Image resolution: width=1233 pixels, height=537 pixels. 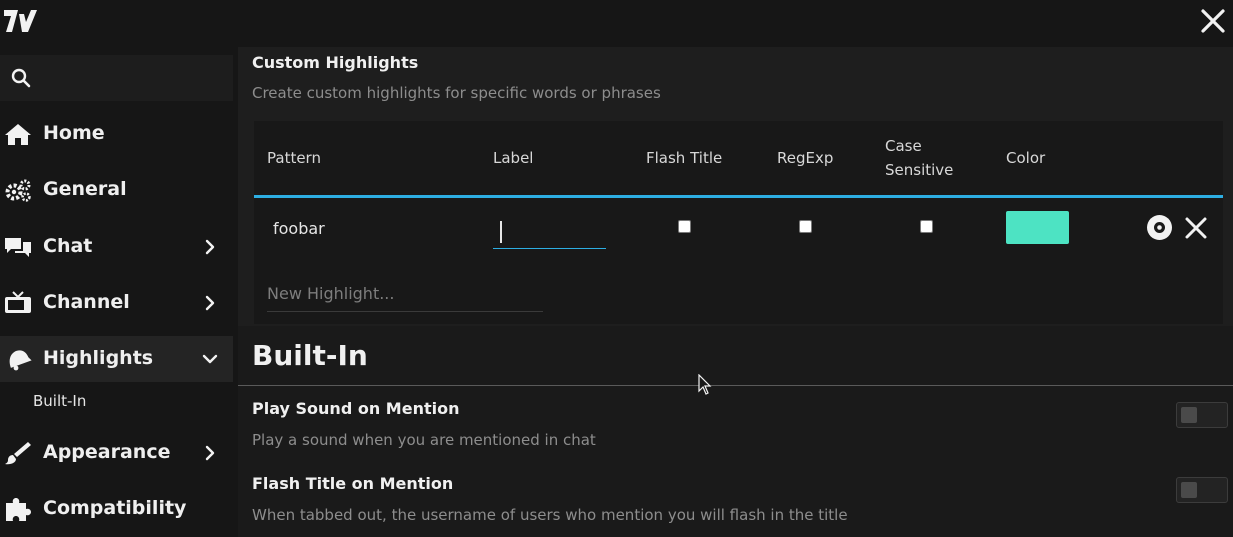 I want to click on gears-icon, so click(x=18, y=190).